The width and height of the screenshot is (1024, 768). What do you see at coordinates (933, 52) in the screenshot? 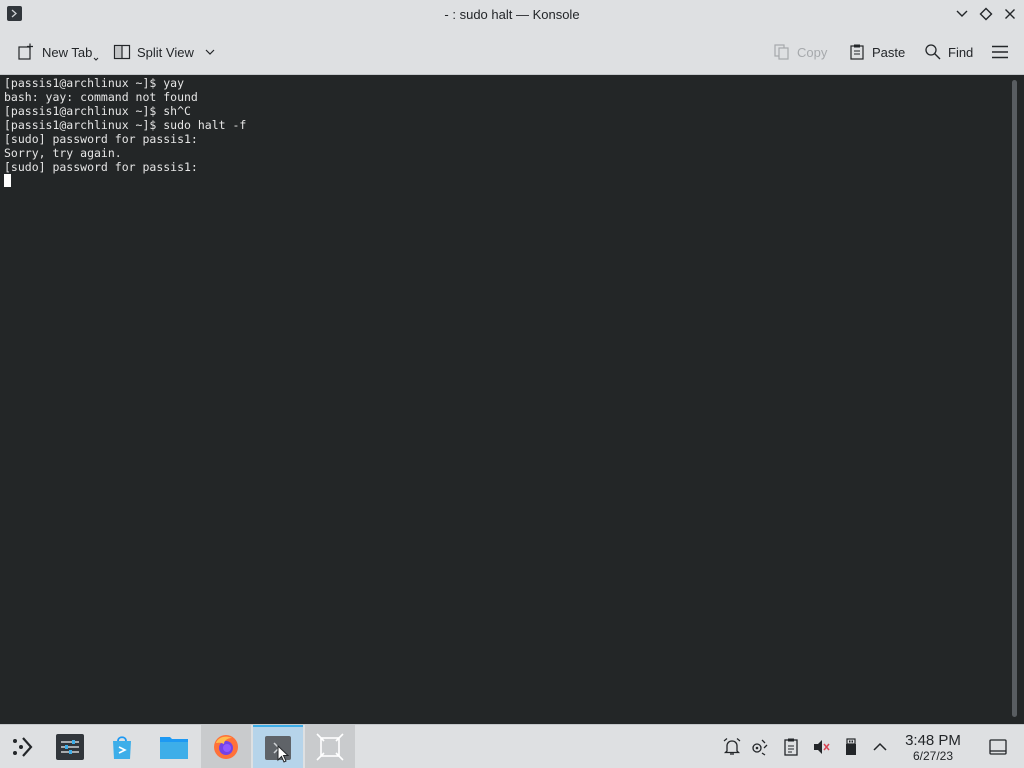
I see `search-icon` at bounding box center [933, 52].